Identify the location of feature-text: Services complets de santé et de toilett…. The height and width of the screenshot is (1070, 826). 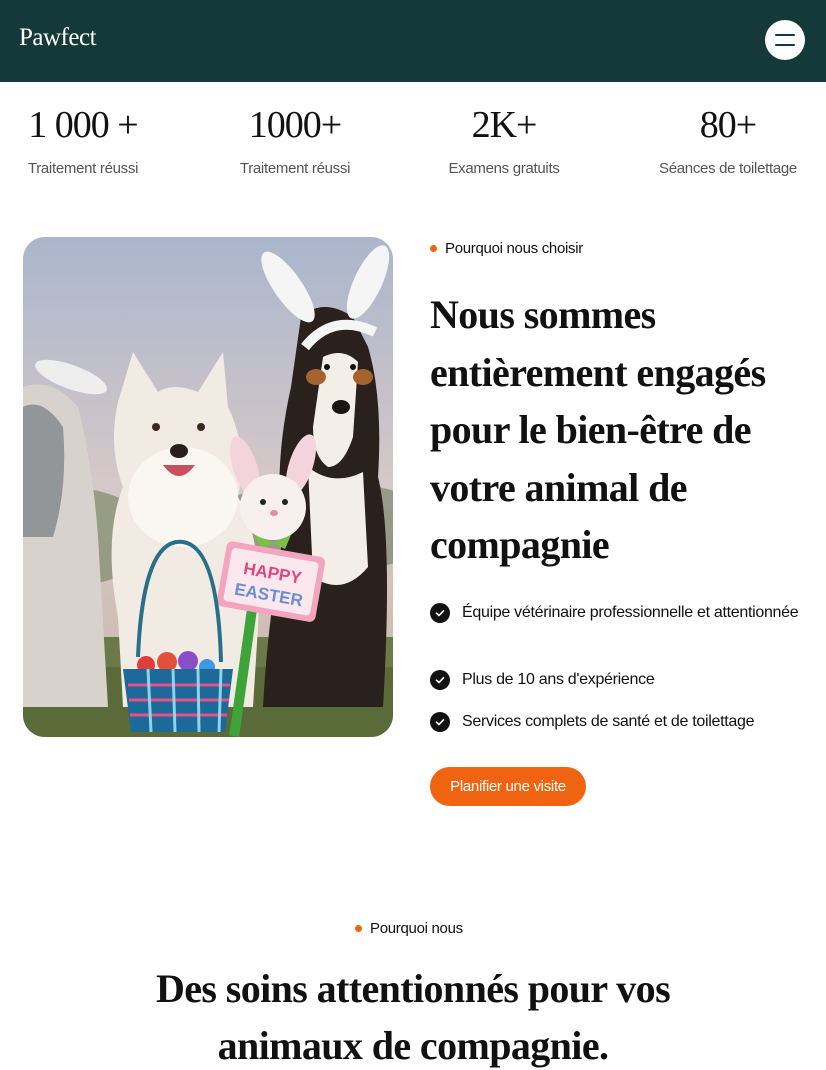
(608, 721).